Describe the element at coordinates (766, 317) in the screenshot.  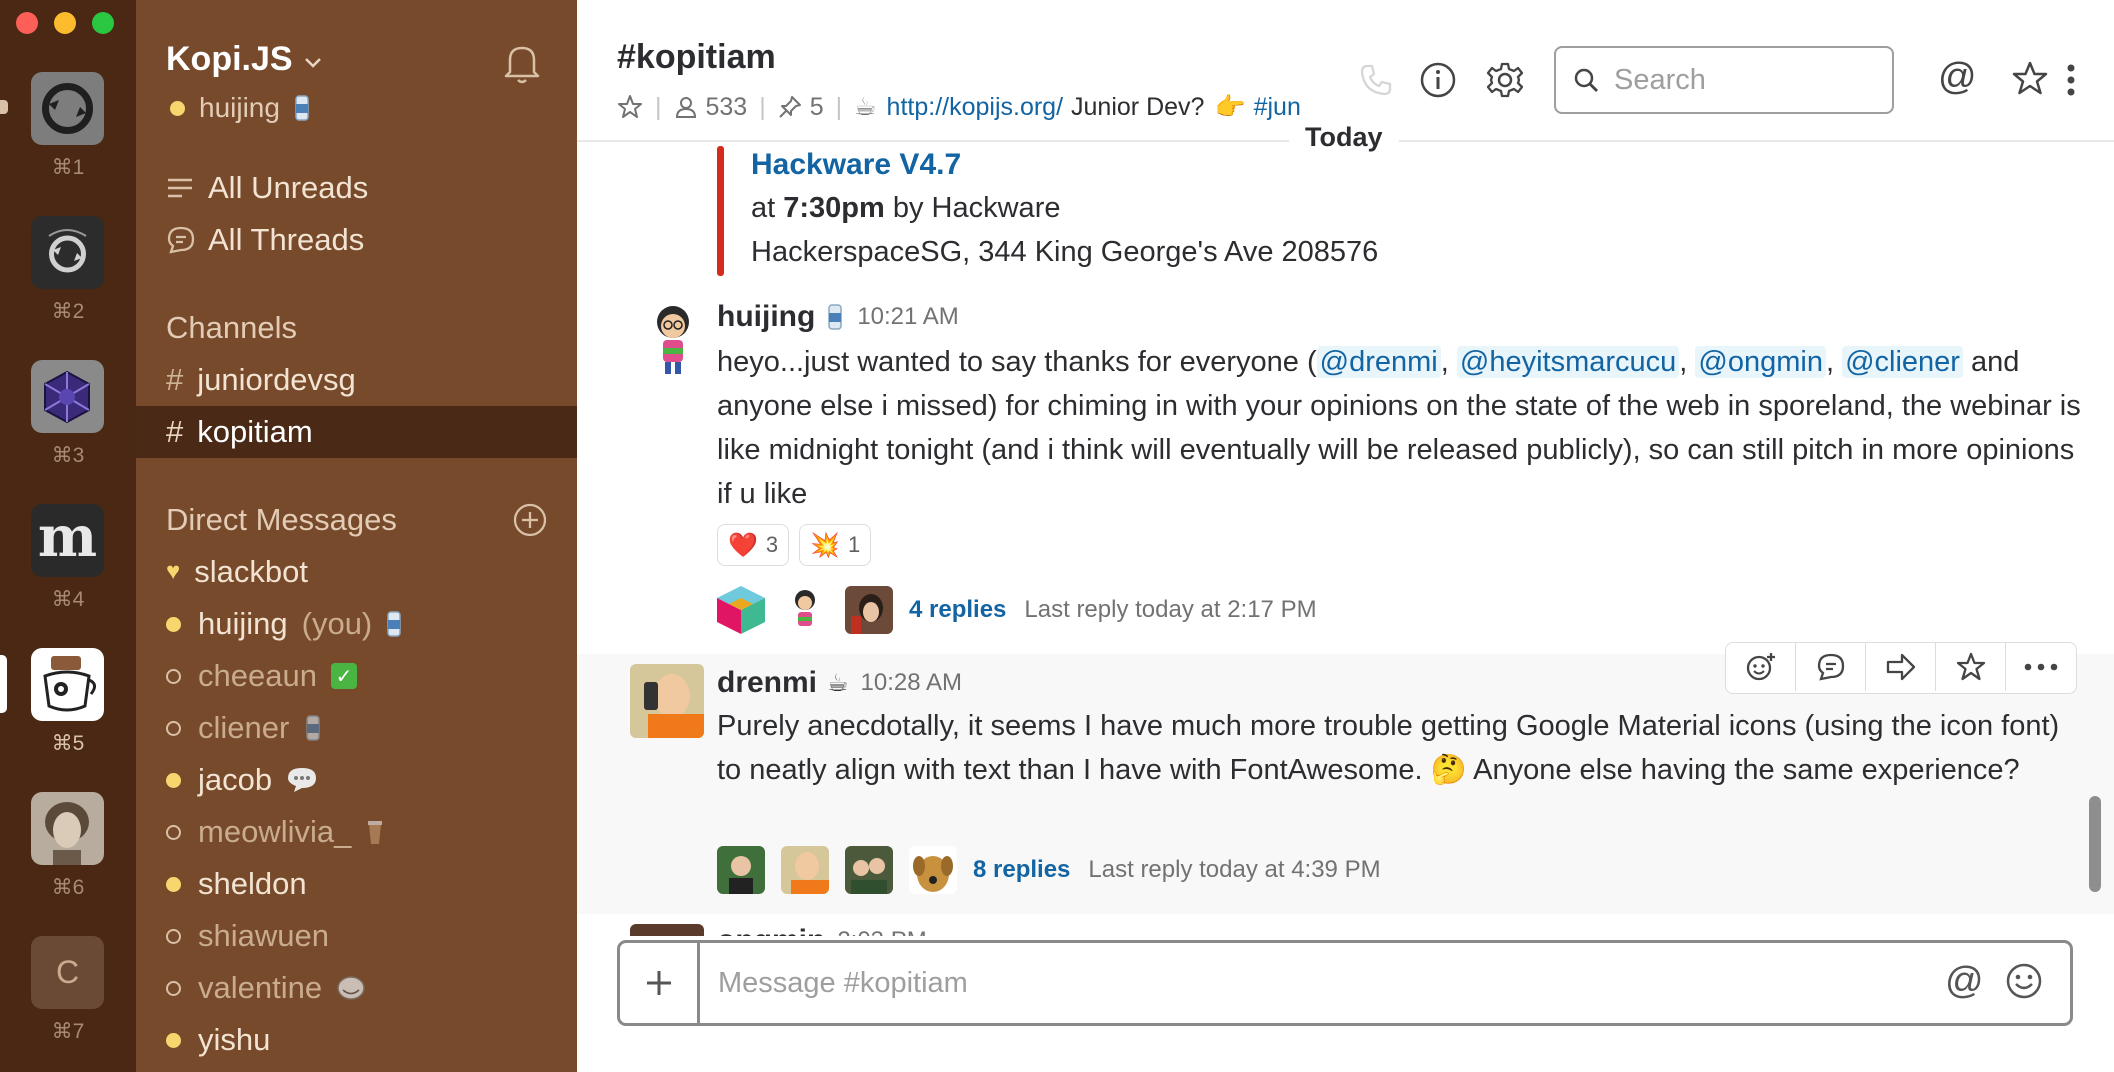
I see `author-name: huijing` at that location.